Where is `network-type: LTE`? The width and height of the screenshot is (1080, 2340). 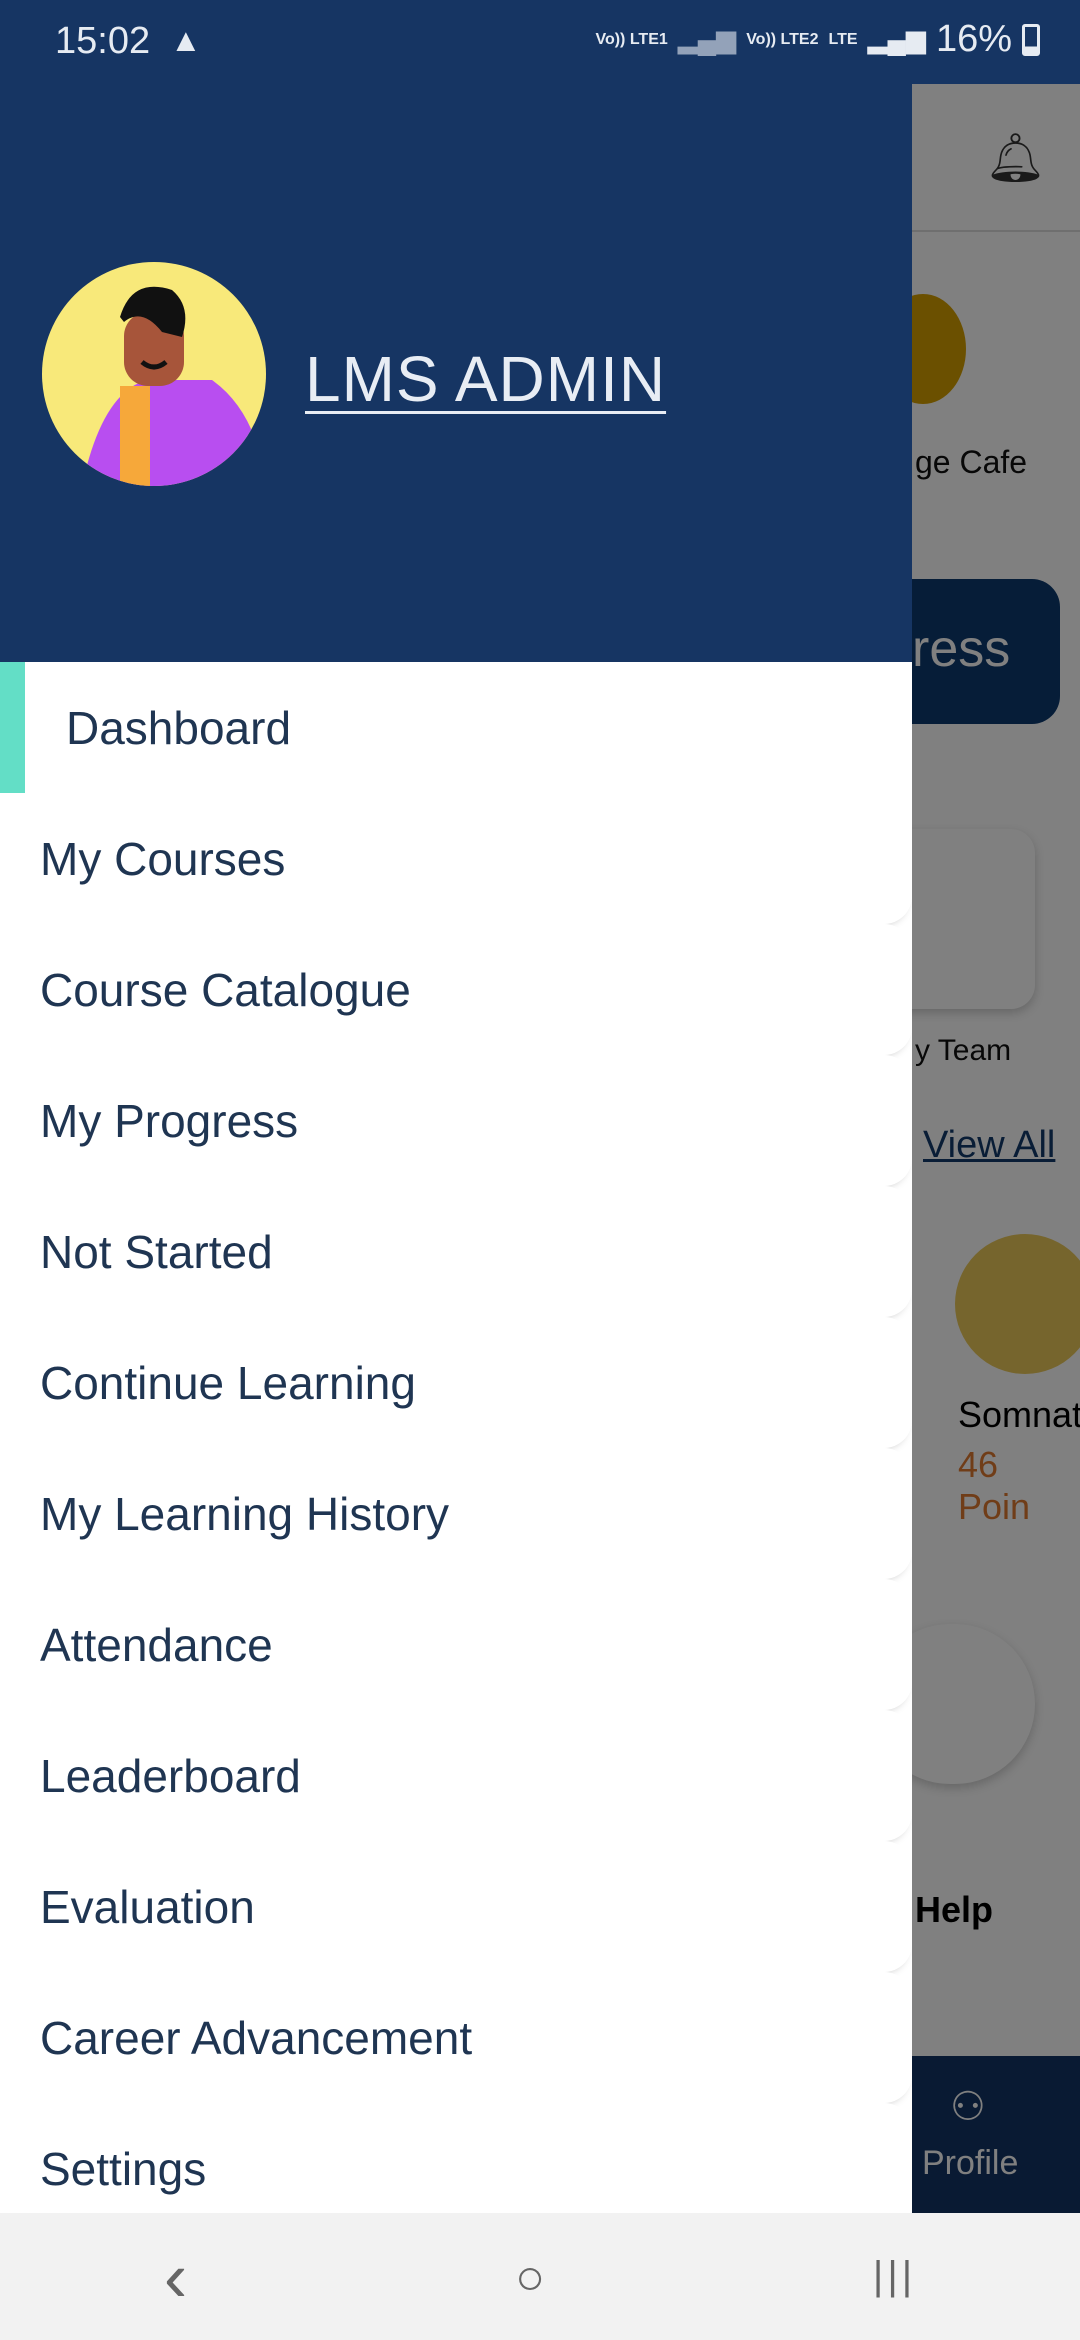
network-type: LTE is located at coordinates (843, 39).